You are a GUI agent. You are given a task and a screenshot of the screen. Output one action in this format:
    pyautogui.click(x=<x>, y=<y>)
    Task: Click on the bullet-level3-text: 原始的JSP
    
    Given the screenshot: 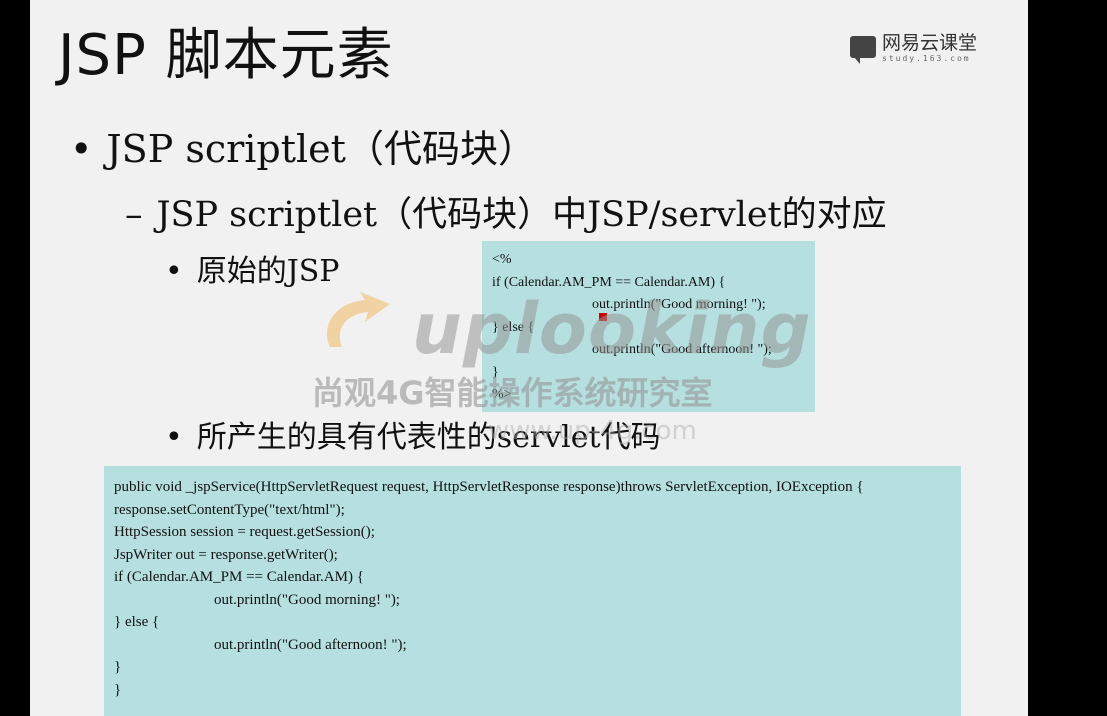 What is the action you would take?
    pyautogui.click(x=268, y=271)
    